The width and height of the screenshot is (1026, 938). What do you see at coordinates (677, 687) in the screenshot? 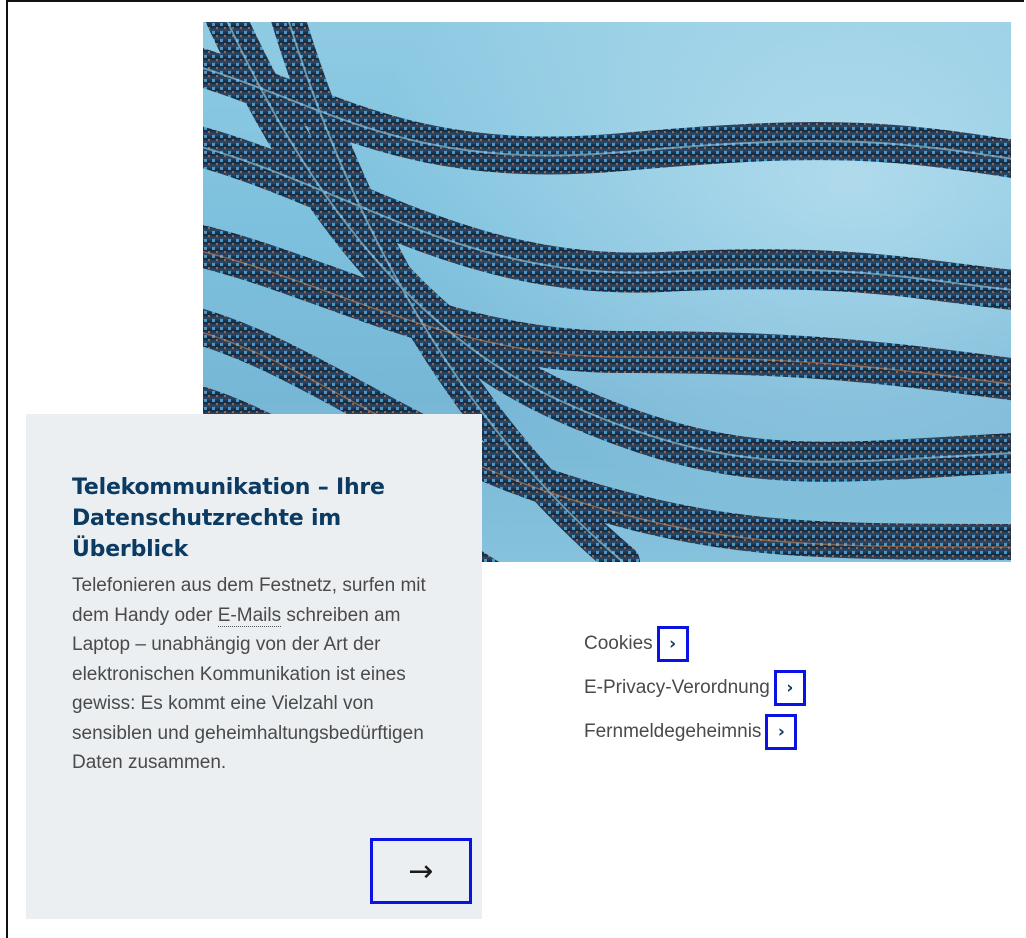
I see `related-link-label: E-Privacy-Verordnung` at bounding box center [677, 687].